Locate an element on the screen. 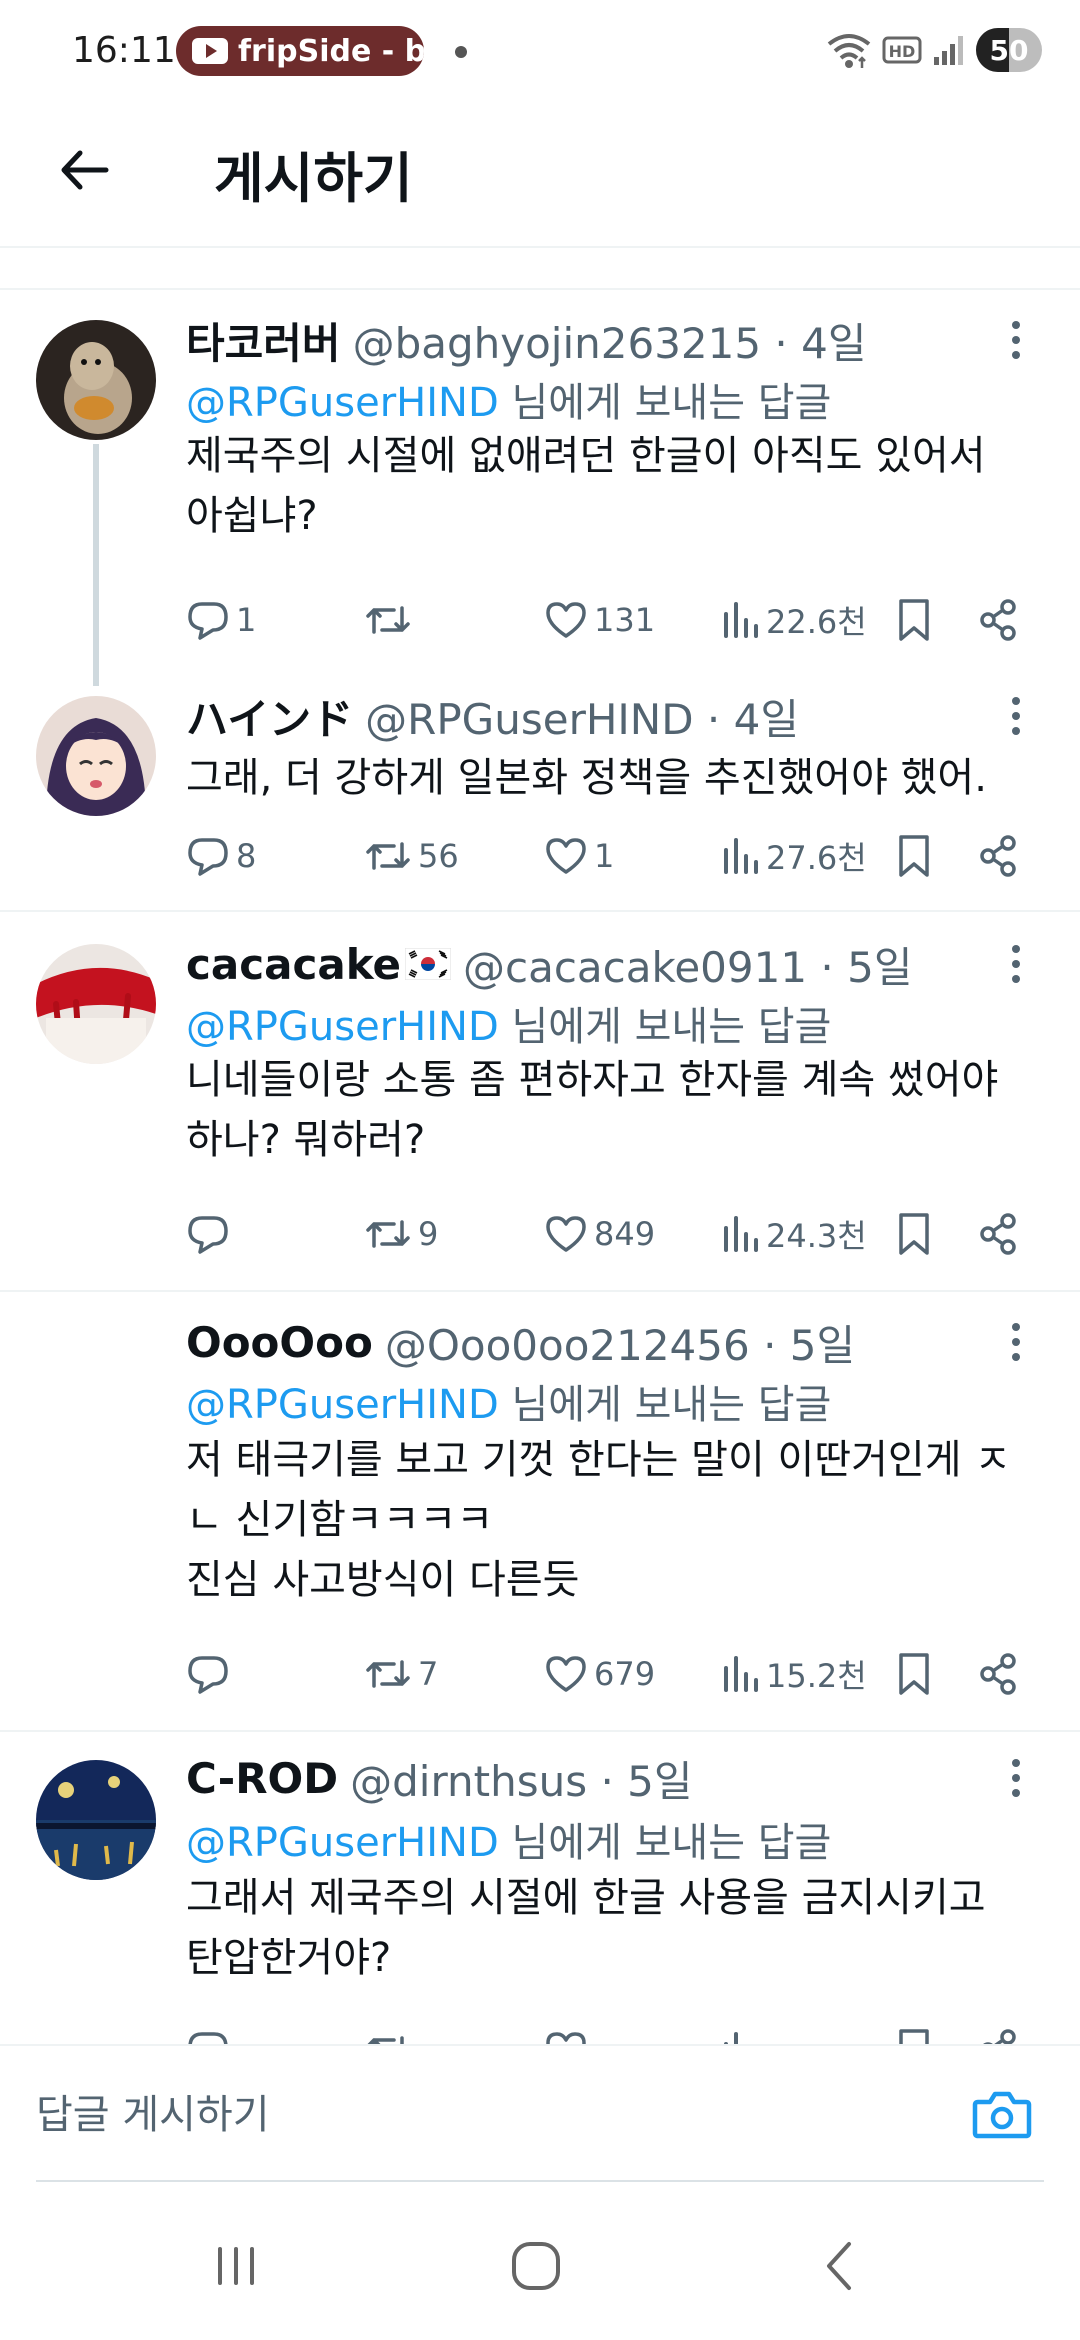  tweet-actions: 8 56 1 27.6천 is located at coordinates (616, 856).